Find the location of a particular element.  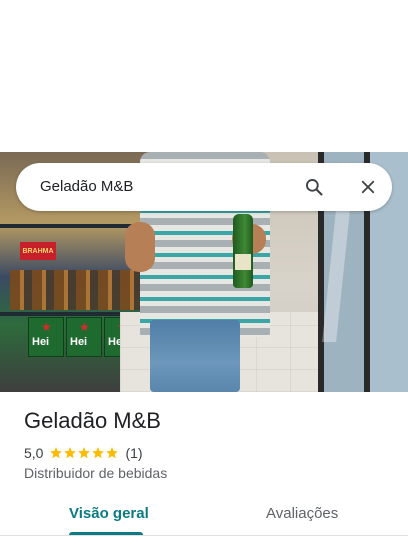

search-button is located at coordinates (314, 187).